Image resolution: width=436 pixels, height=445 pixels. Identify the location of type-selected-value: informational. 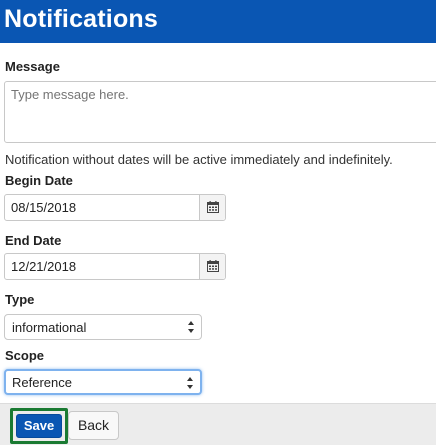
(49, 327).